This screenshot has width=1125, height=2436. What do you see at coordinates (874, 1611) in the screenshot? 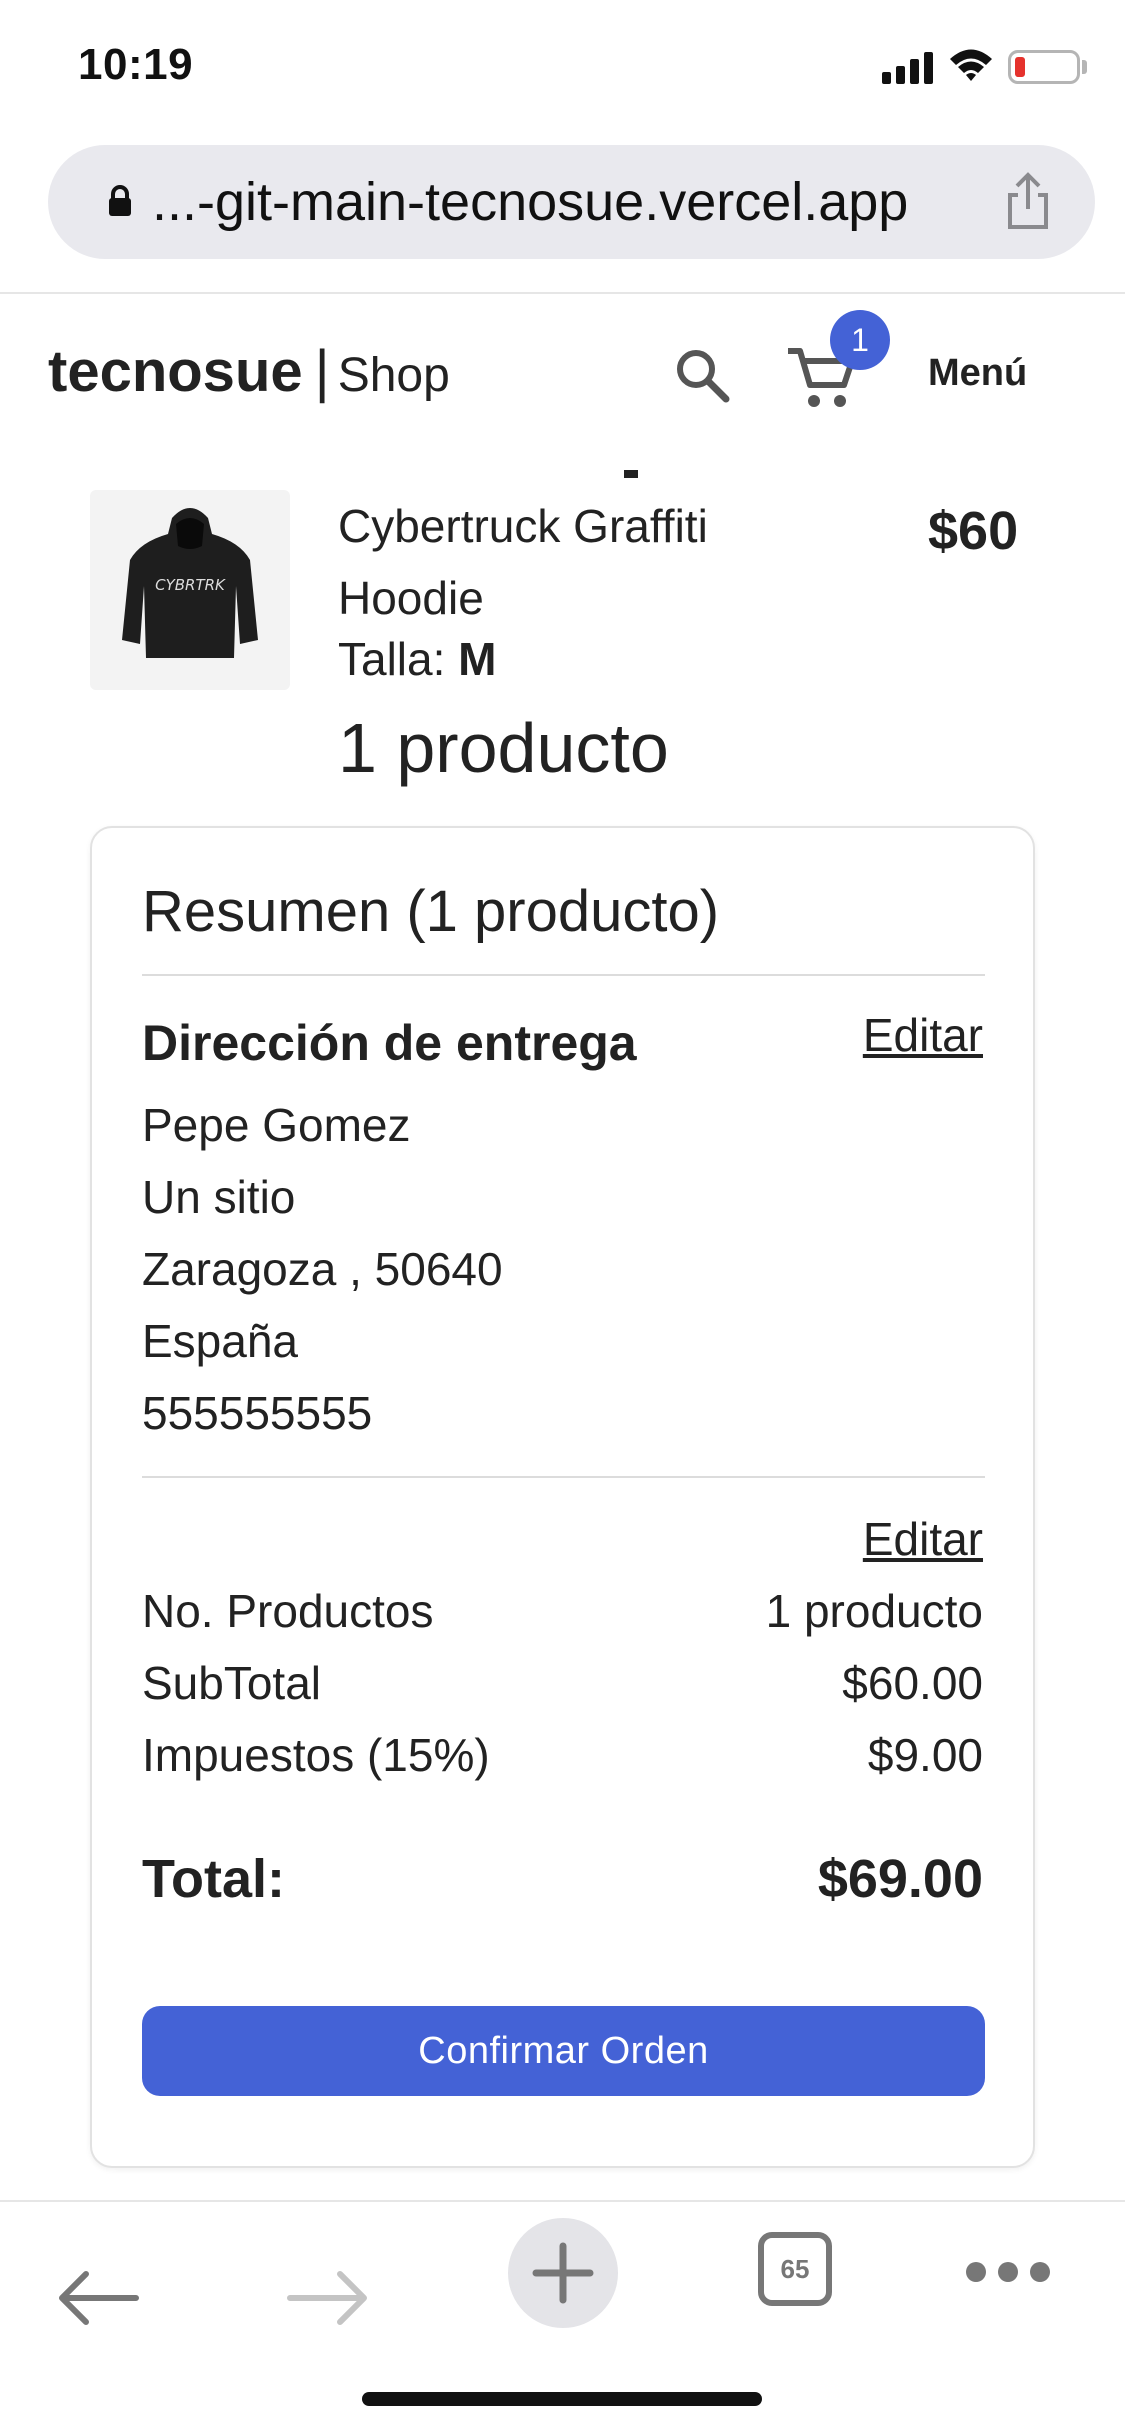
I see `products-count-value: 1 producto` at bounding box center [874, 1611].